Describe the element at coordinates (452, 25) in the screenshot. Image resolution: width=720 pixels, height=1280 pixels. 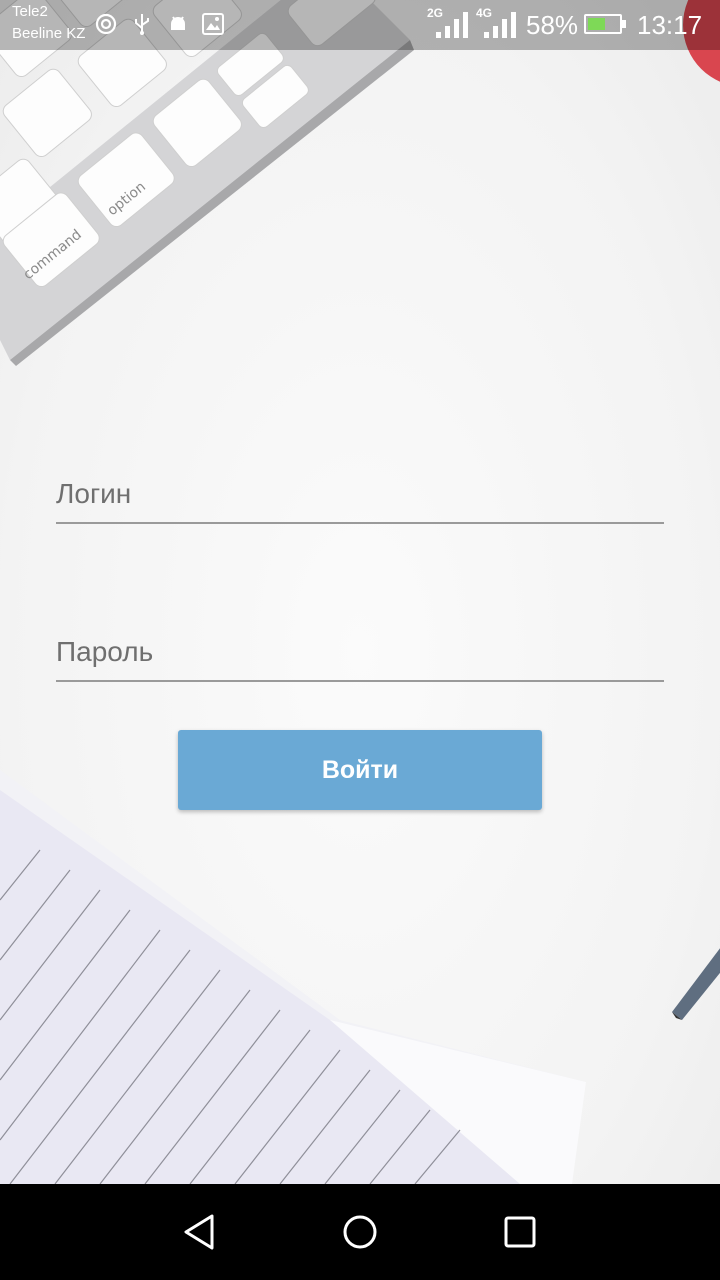
I see `signal-icon` at that location.